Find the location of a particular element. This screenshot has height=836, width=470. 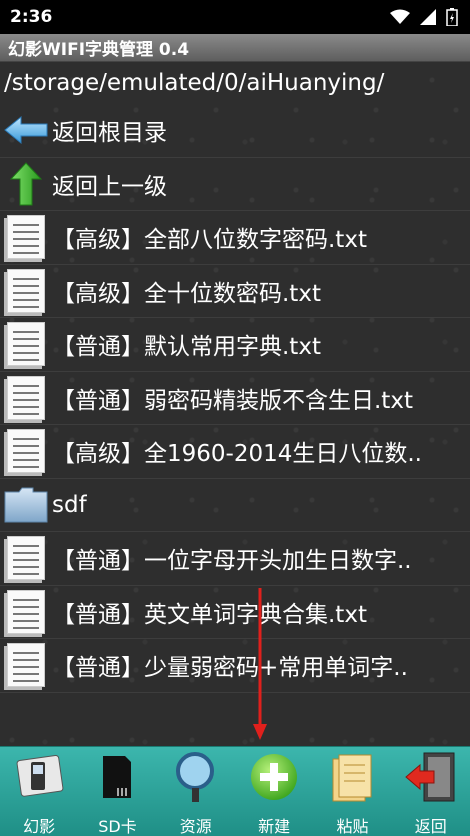

paste-icon is located at coordinates (352, 778).